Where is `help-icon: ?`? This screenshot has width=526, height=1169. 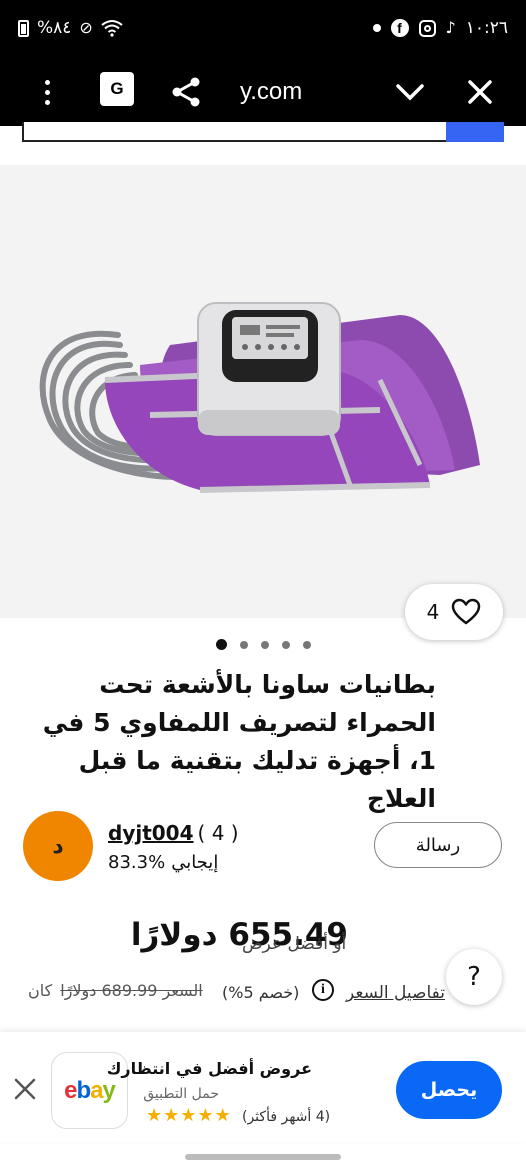 help-icon: ? is located at coordinates (474, 977).